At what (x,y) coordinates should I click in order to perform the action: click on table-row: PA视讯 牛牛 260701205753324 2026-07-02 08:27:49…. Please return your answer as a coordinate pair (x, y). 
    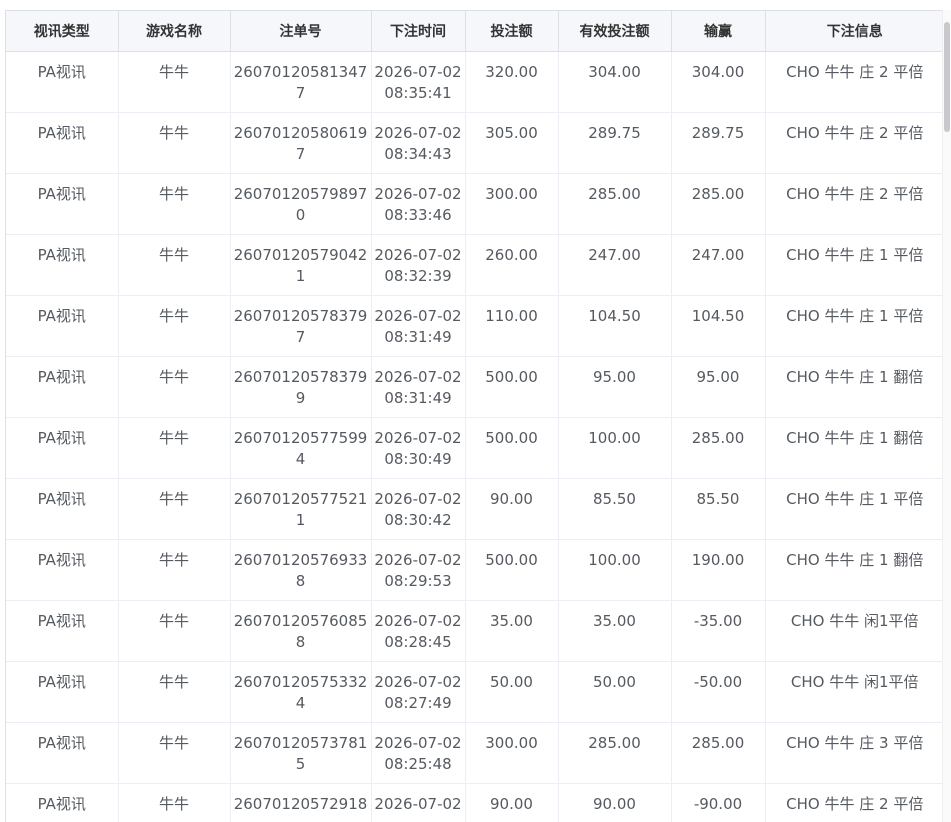
    Looking at the image, I should click on (475, 692).